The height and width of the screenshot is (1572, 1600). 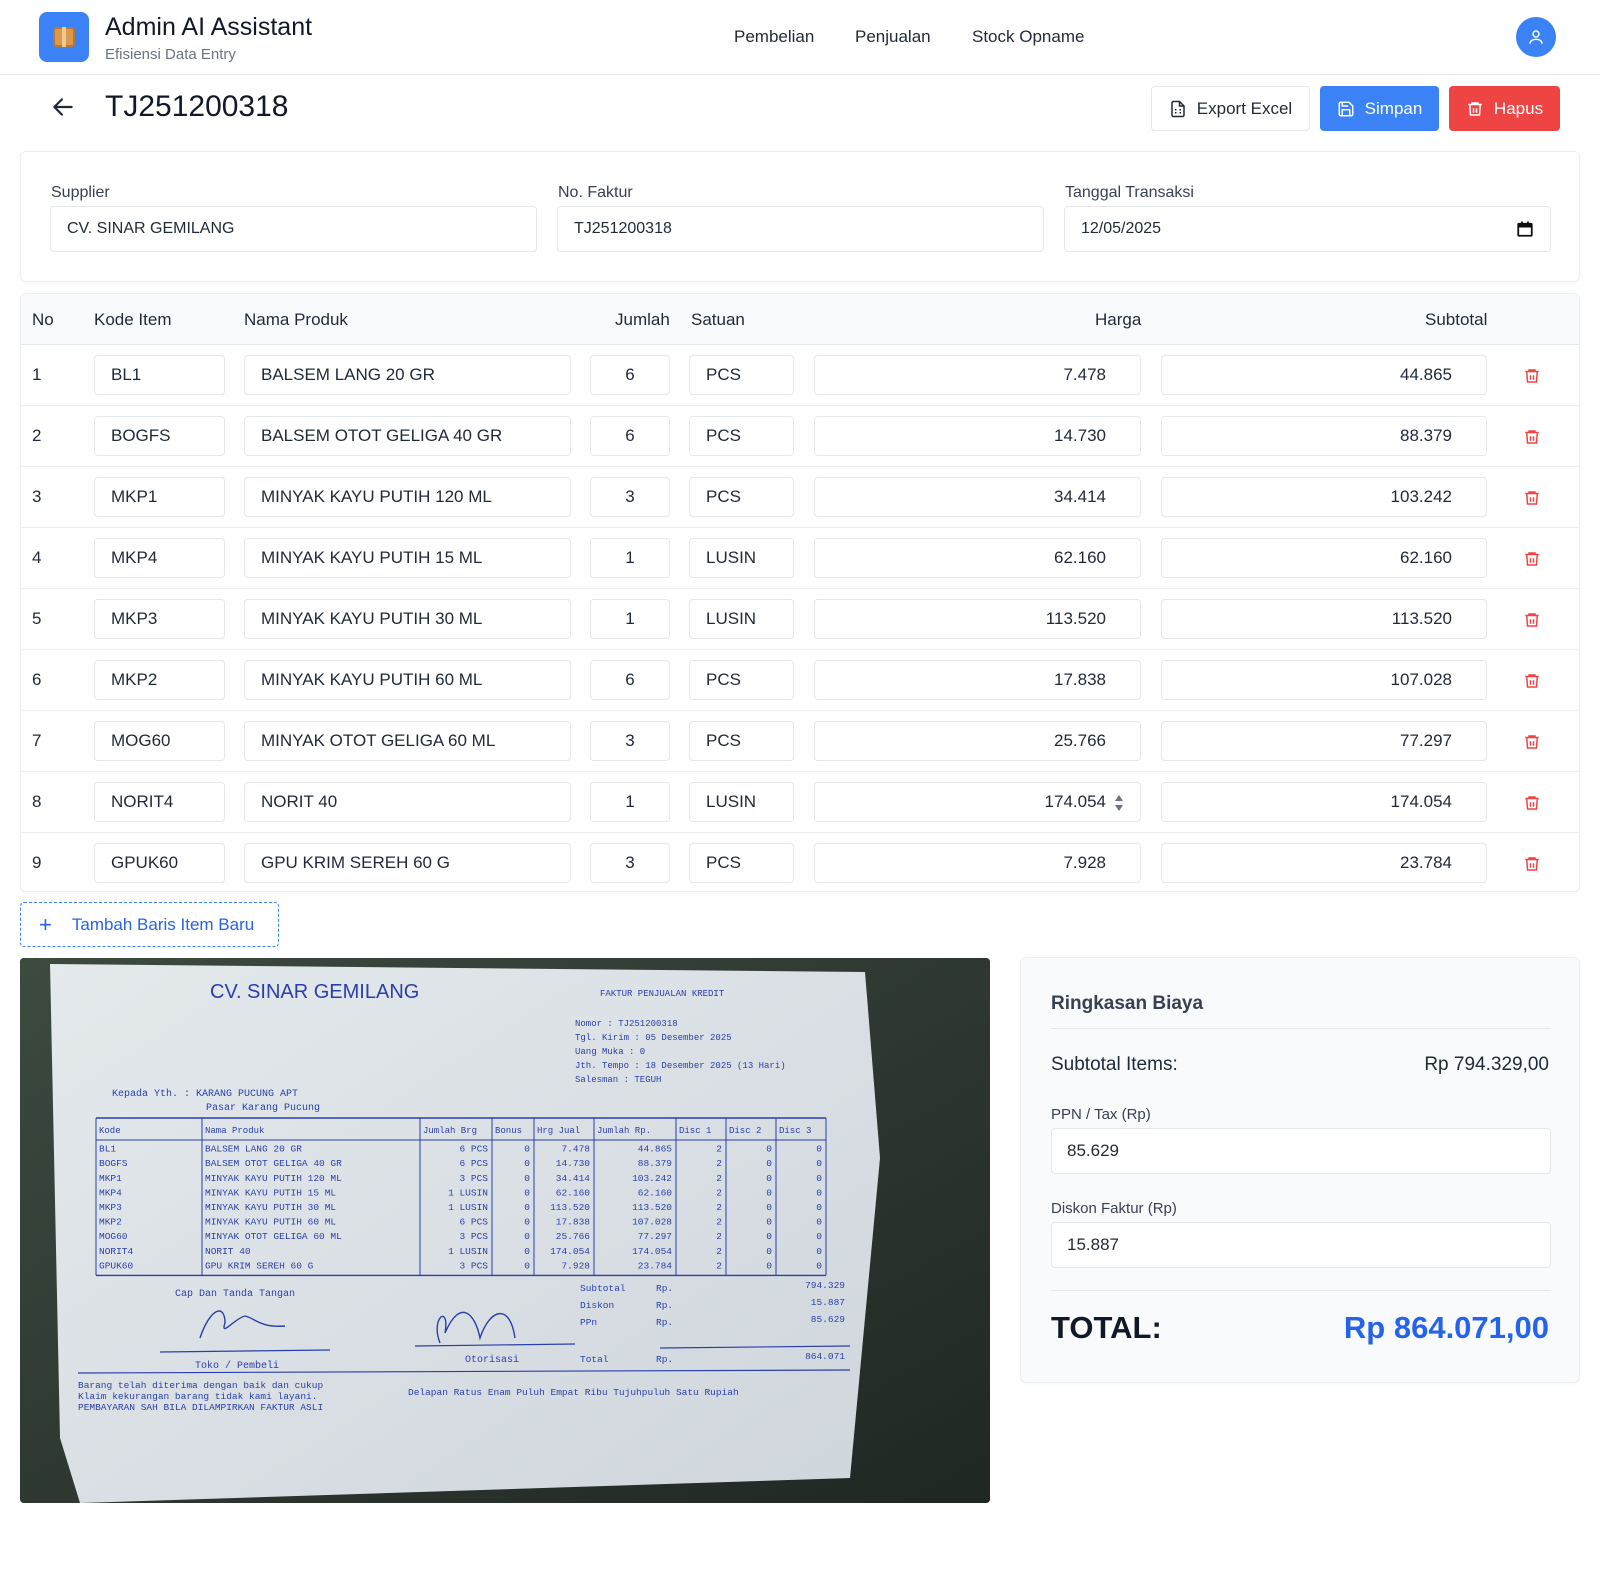 What do you see at coordinates (977, 680) in the screenshot?
I see `harga-input: 17.838` at bounding box center [977, 680].